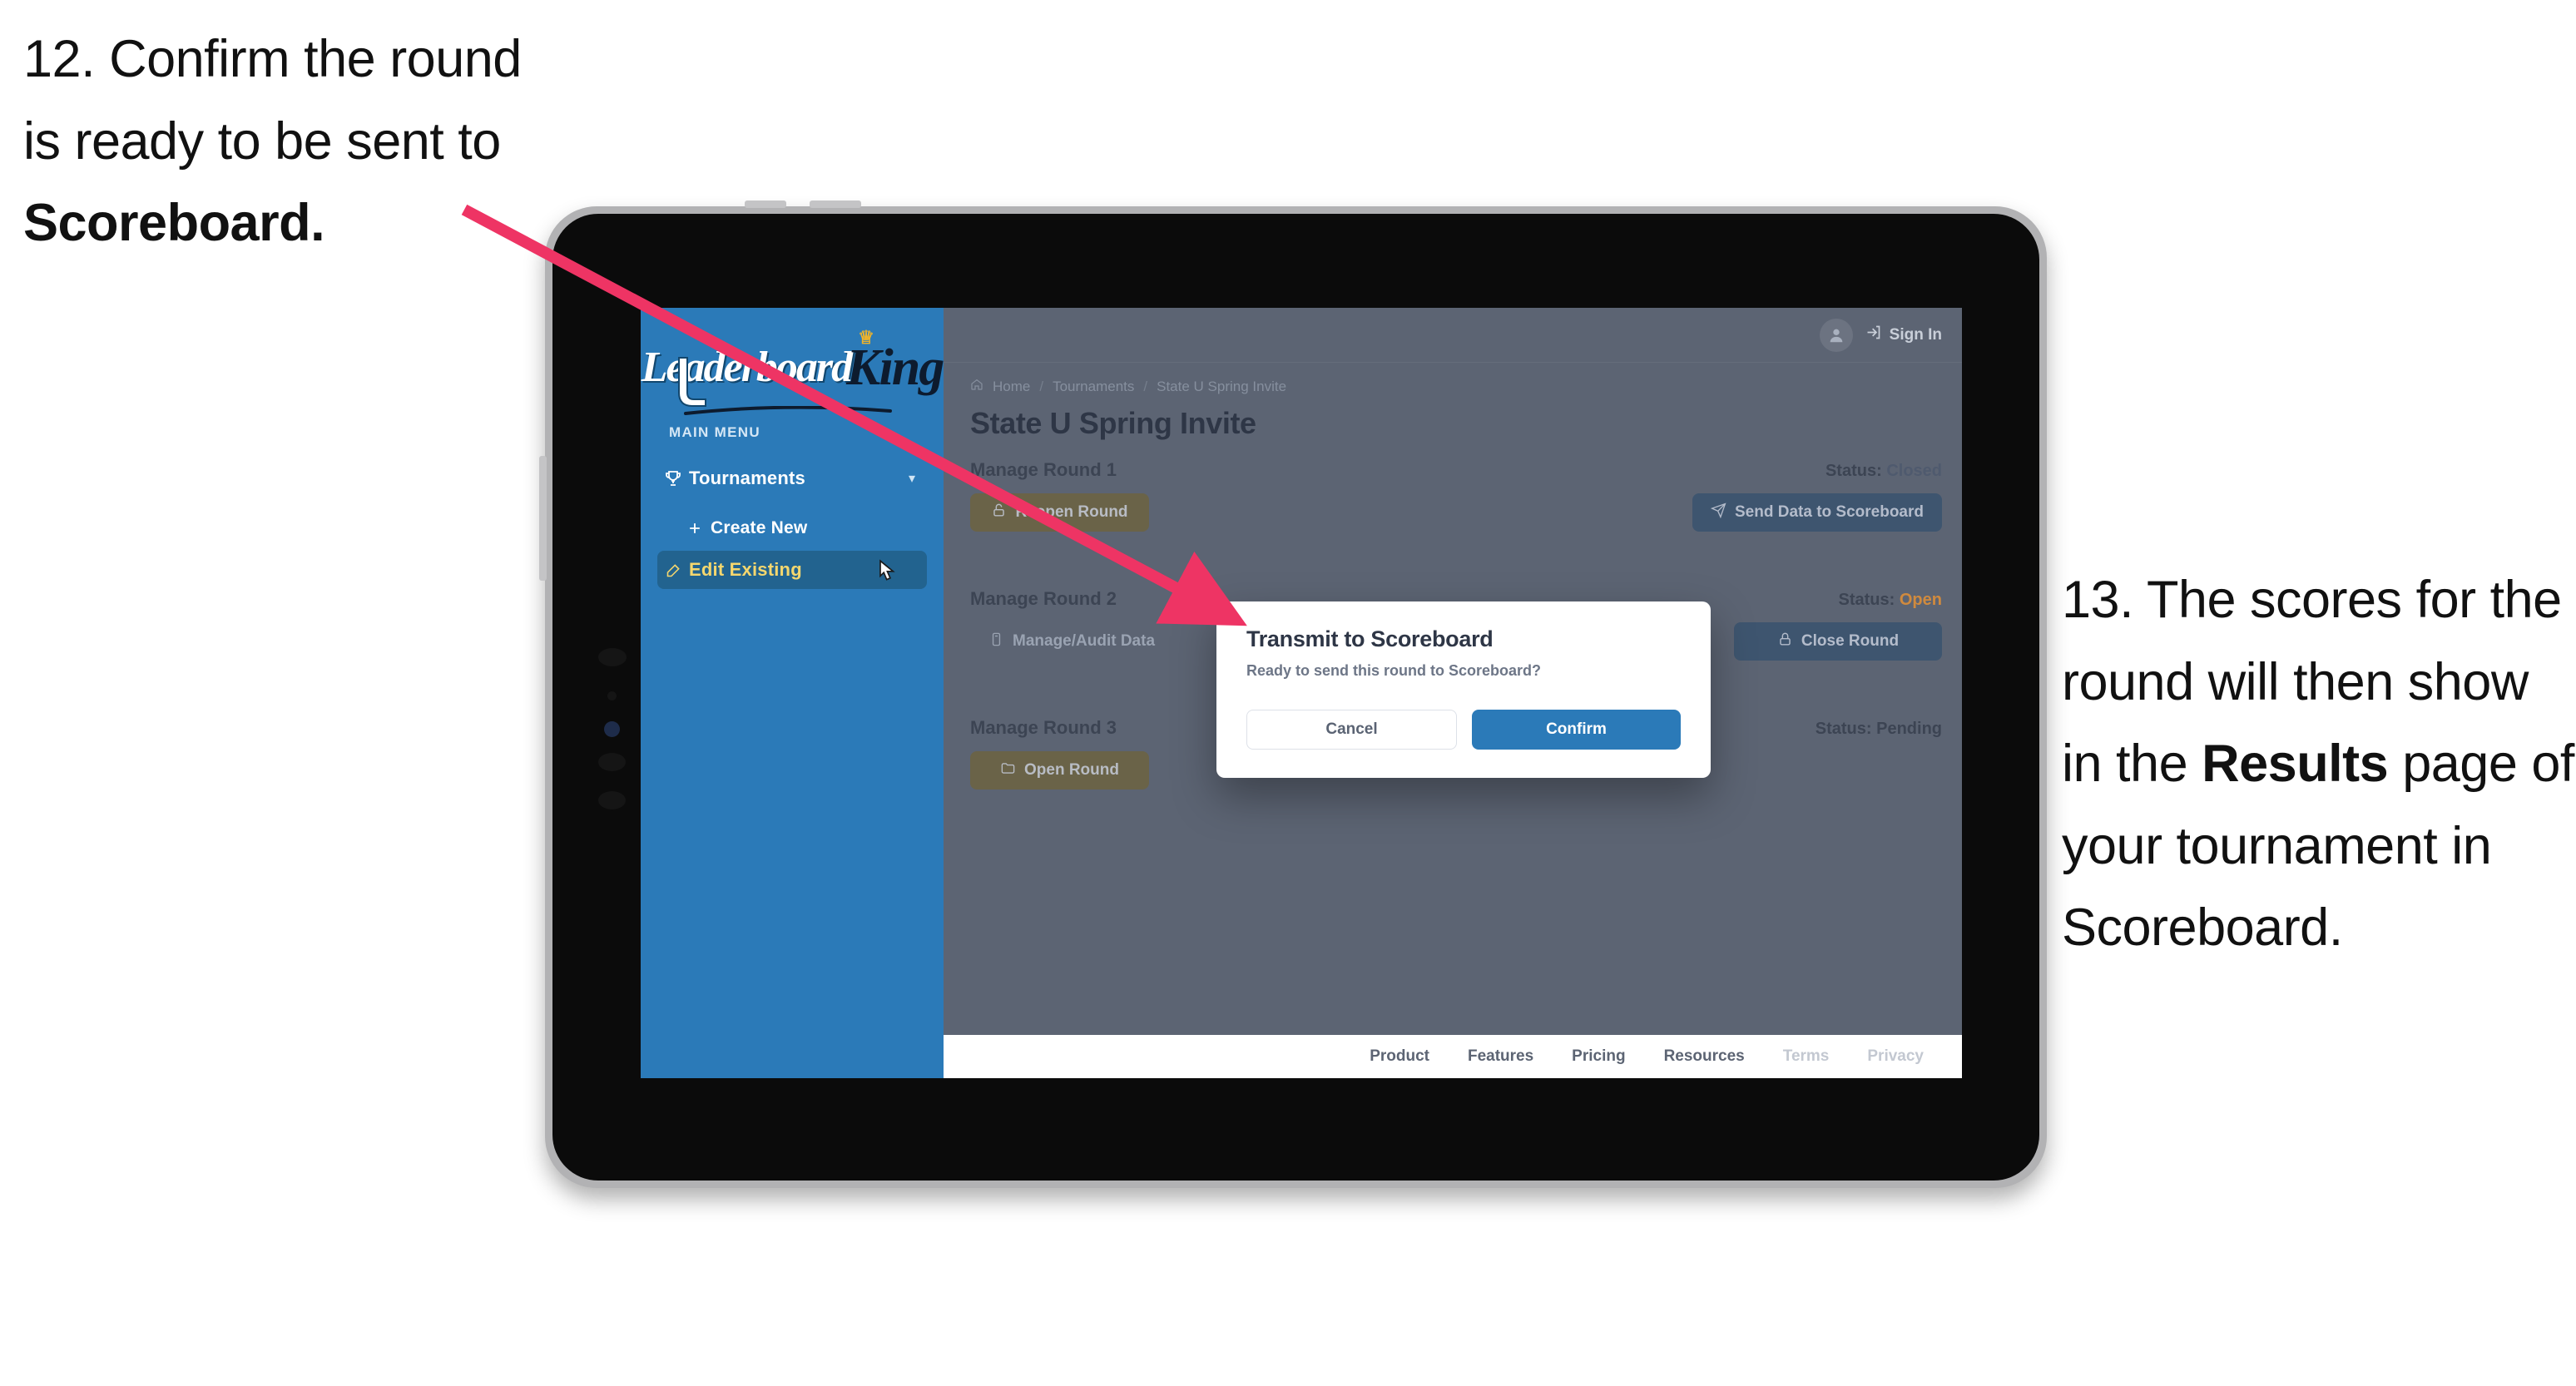 This screenshot has height=1386, width=2576. Describe the element at coordinates (692, 382) in the screenshot. I see `golf-club-icon` at that location.